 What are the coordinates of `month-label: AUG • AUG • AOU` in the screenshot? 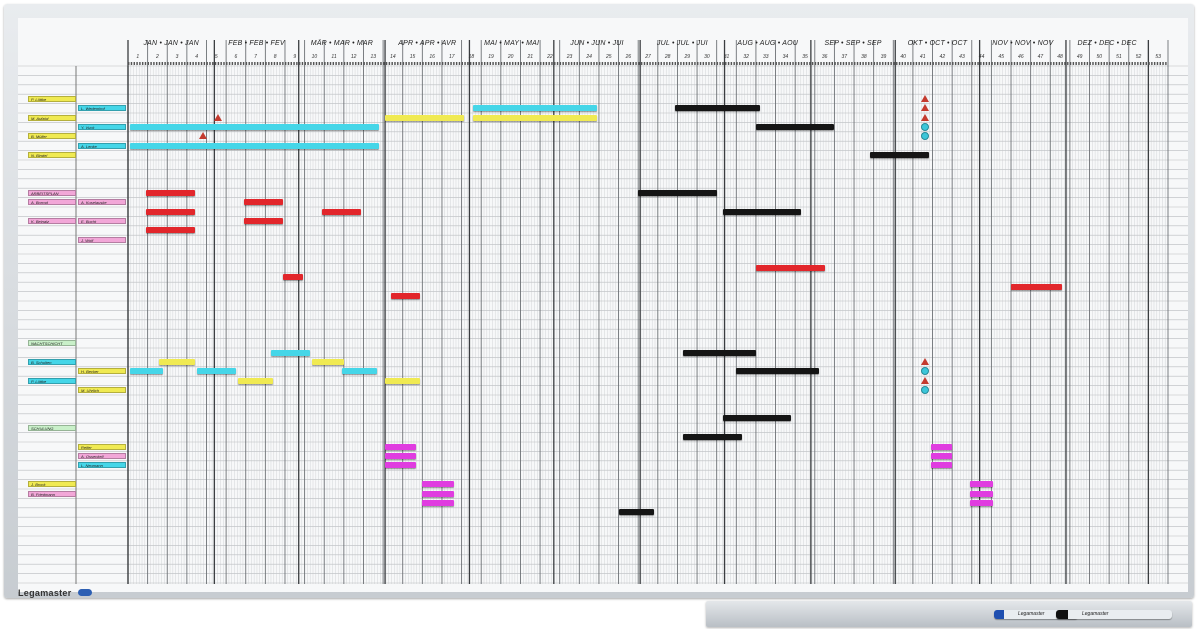 It's located at (768, 43).